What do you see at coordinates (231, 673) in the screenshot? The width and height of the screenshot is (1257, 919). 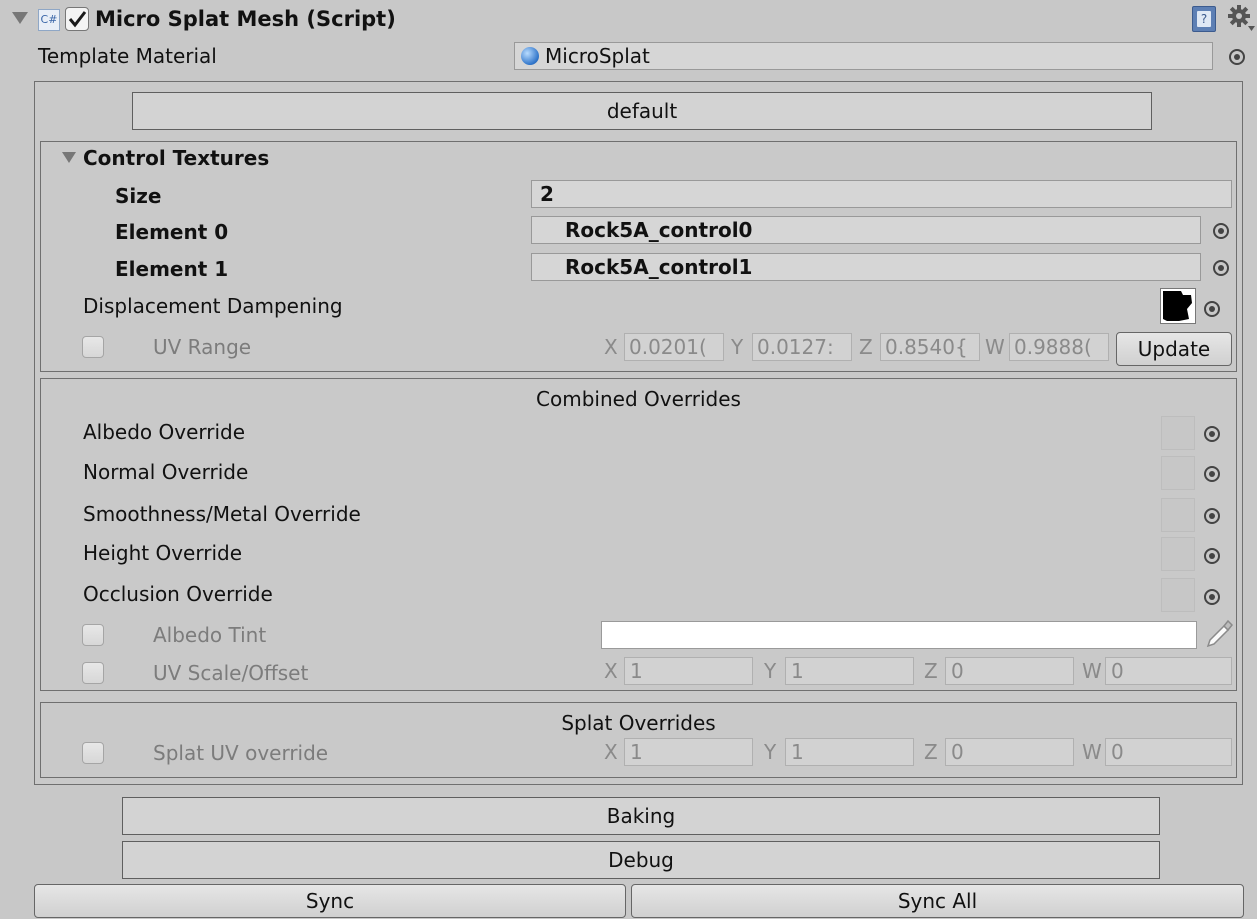 I see `uv-scale-offset-label: UV Scale/Offset` at bounding box center [231, 673].